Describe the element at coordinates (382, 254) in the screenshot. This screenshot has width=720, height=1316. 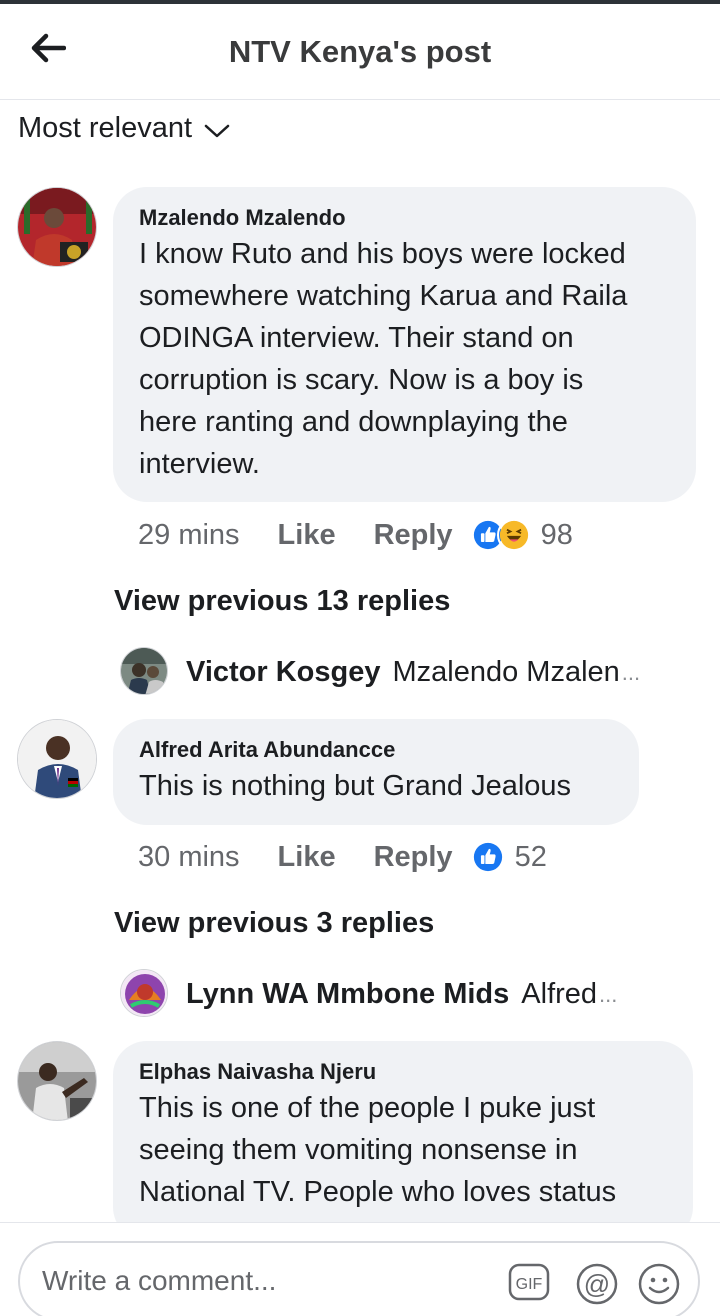
I see `comment-line: I know Ruto and his boys were locked` at that location.